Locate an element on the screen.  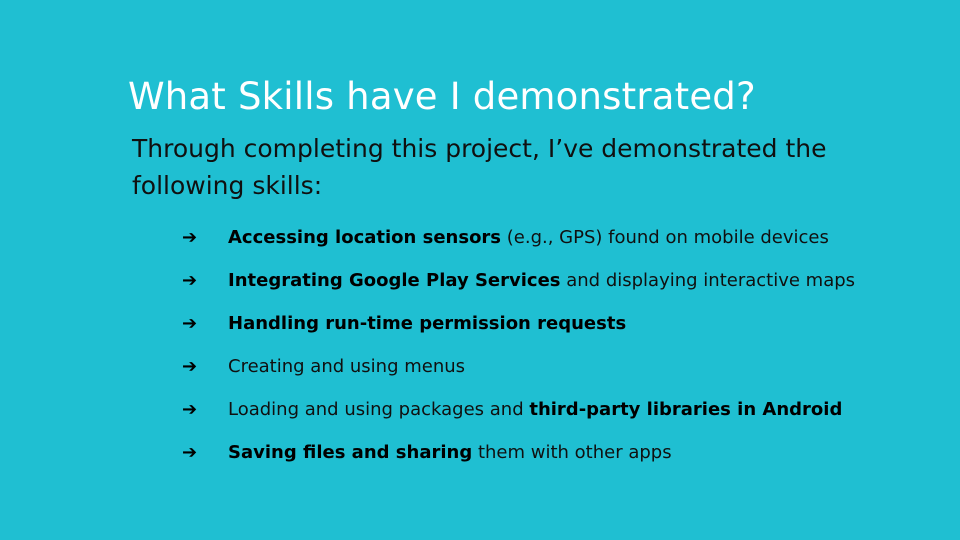
skill-emphasis: Handling run-time permission requests is located at coordinates (427, 323).